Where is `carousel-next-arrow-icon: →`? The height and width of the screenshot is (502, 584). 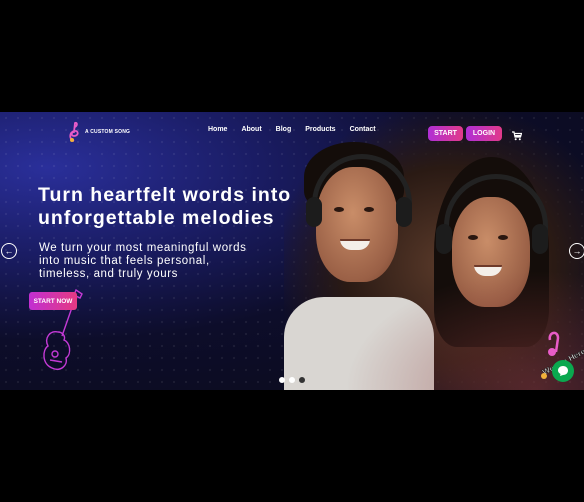
carousel-next-arrow-icon: → is located at coordinates (576, 251).